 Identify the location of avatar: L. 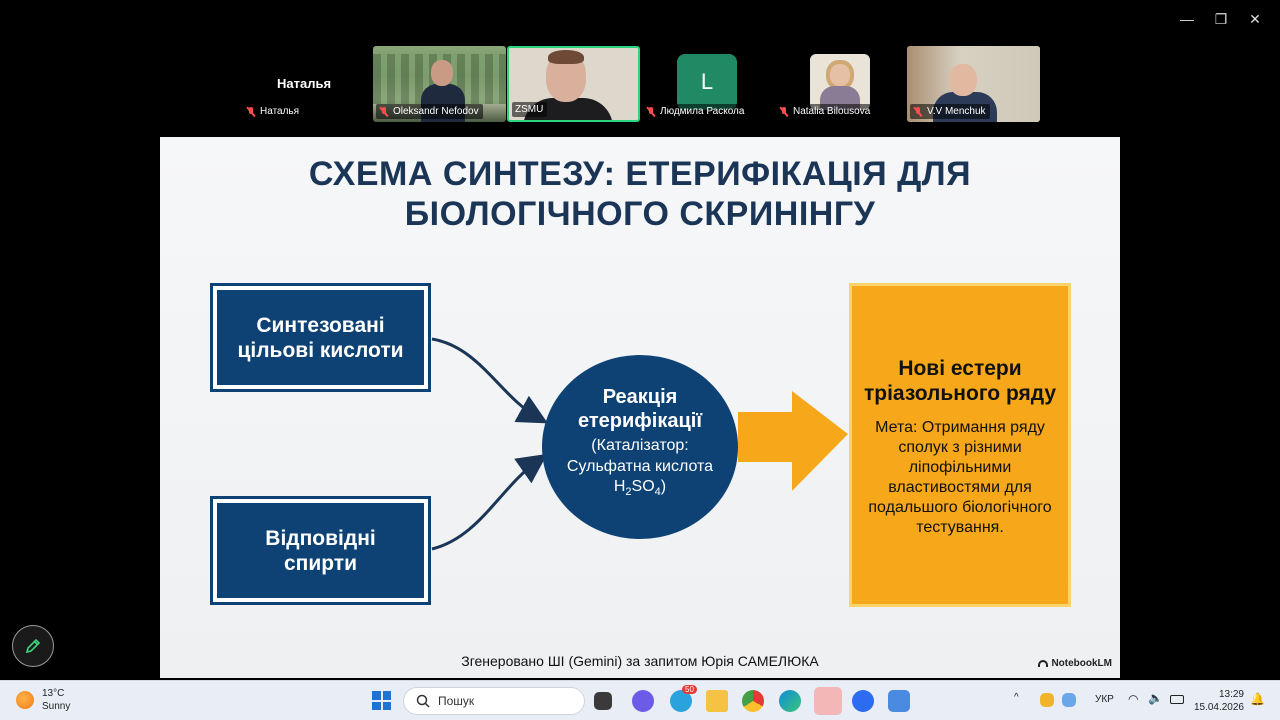
(707, 82).